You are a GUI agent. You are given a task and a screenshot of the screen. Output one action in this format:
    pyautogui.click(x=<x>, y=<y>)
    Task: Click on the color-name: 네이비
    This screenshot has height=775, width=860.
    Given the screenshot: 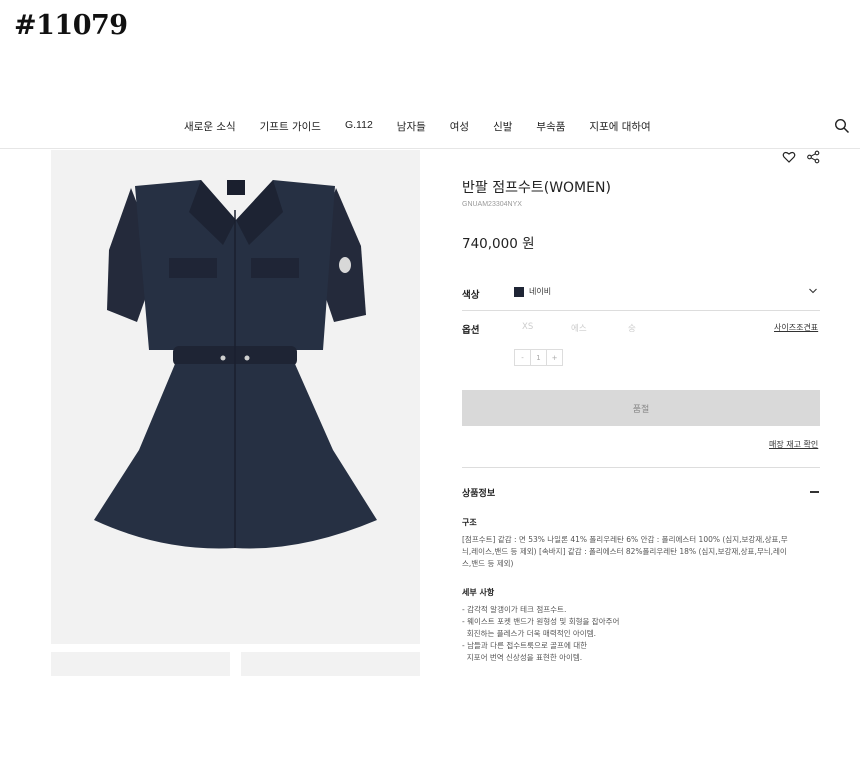 What is the action you would take?
    pyautogui.click(x=540, y=291)
    